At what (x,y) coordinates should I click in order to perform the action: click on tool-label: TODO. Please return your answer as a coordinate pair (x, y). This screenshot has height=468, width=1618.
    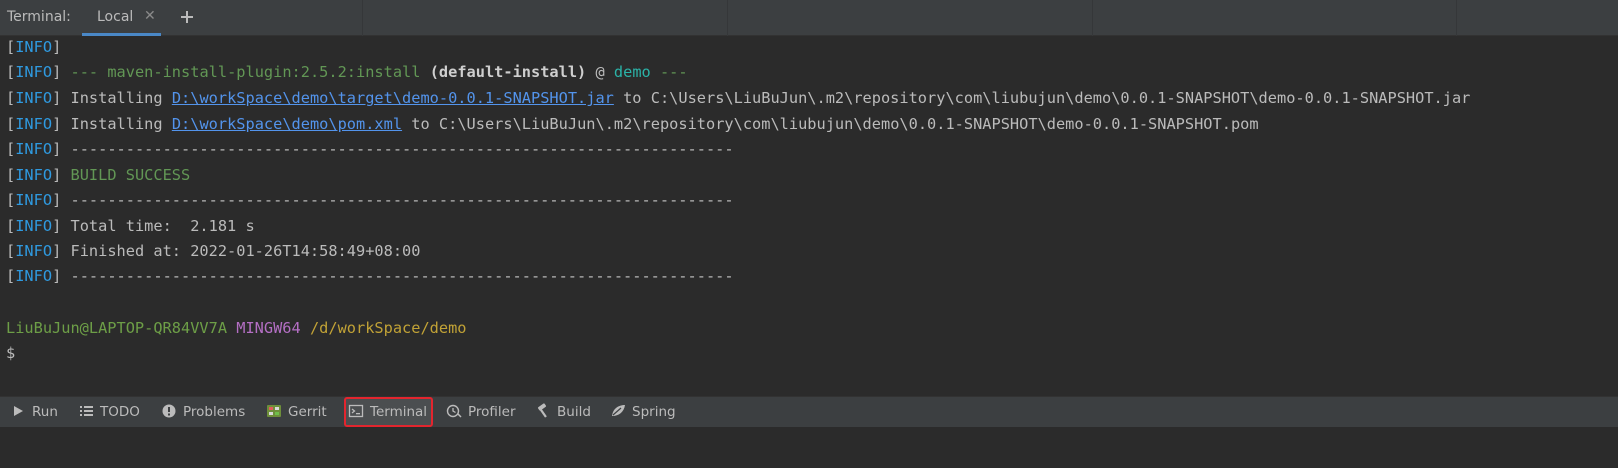
    Looking at the image, I should click on (120, 412).